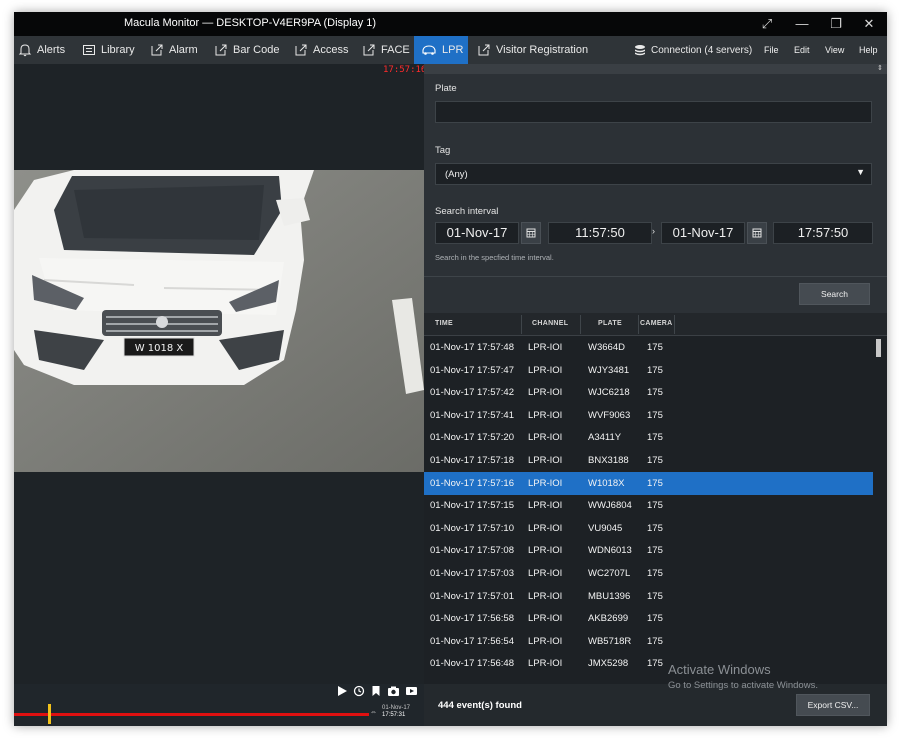 The height and width of the screenshot is (738, 900). Describe the element at coordinates (441, 50) in the screenshot. I see `tab-lpr: LPR` at that location.